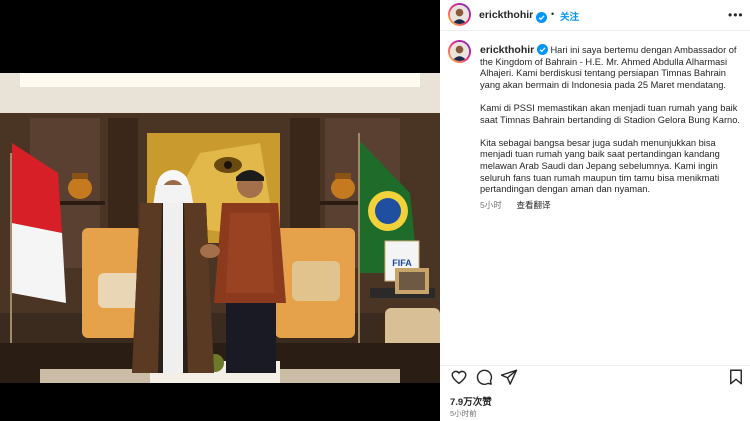 Image resolution: width=750 pixels, height=421 pixels. Describe the element at coordinates (595, 376) in the screenshot. I see `action-bar` at that location.